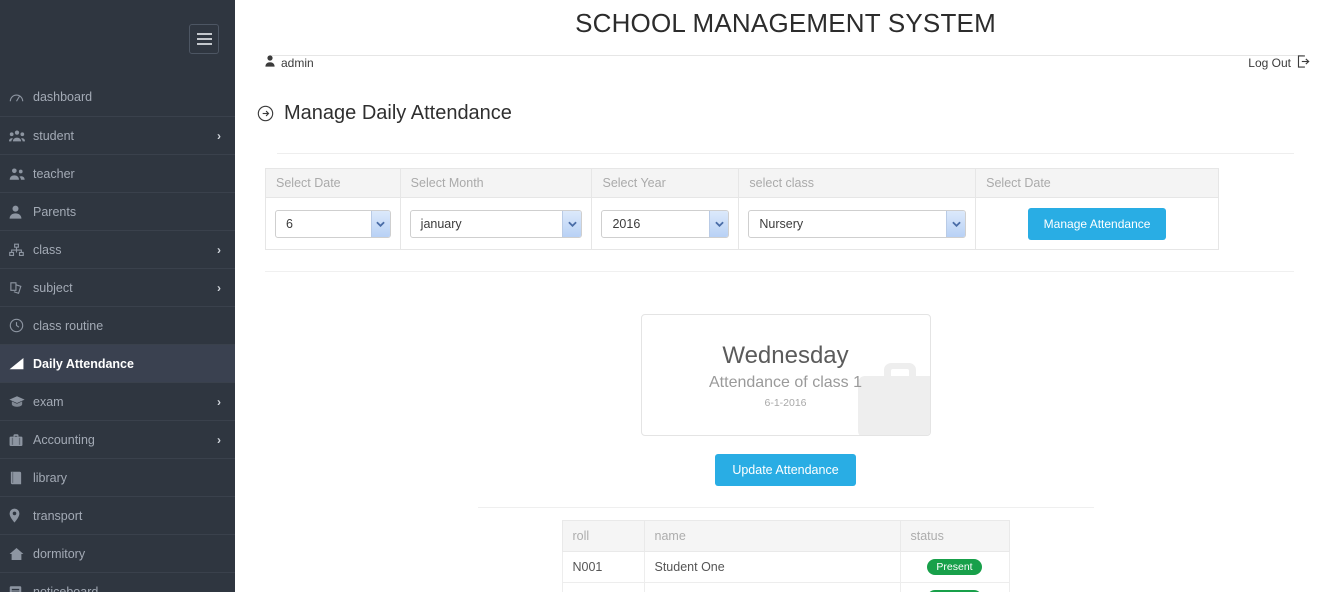 The height and width of the screenshot is (592, 1336). Describe the element at coordinates (785, 402) in the screenshot. I see `attendance-date: 6-1-2016` at that location.